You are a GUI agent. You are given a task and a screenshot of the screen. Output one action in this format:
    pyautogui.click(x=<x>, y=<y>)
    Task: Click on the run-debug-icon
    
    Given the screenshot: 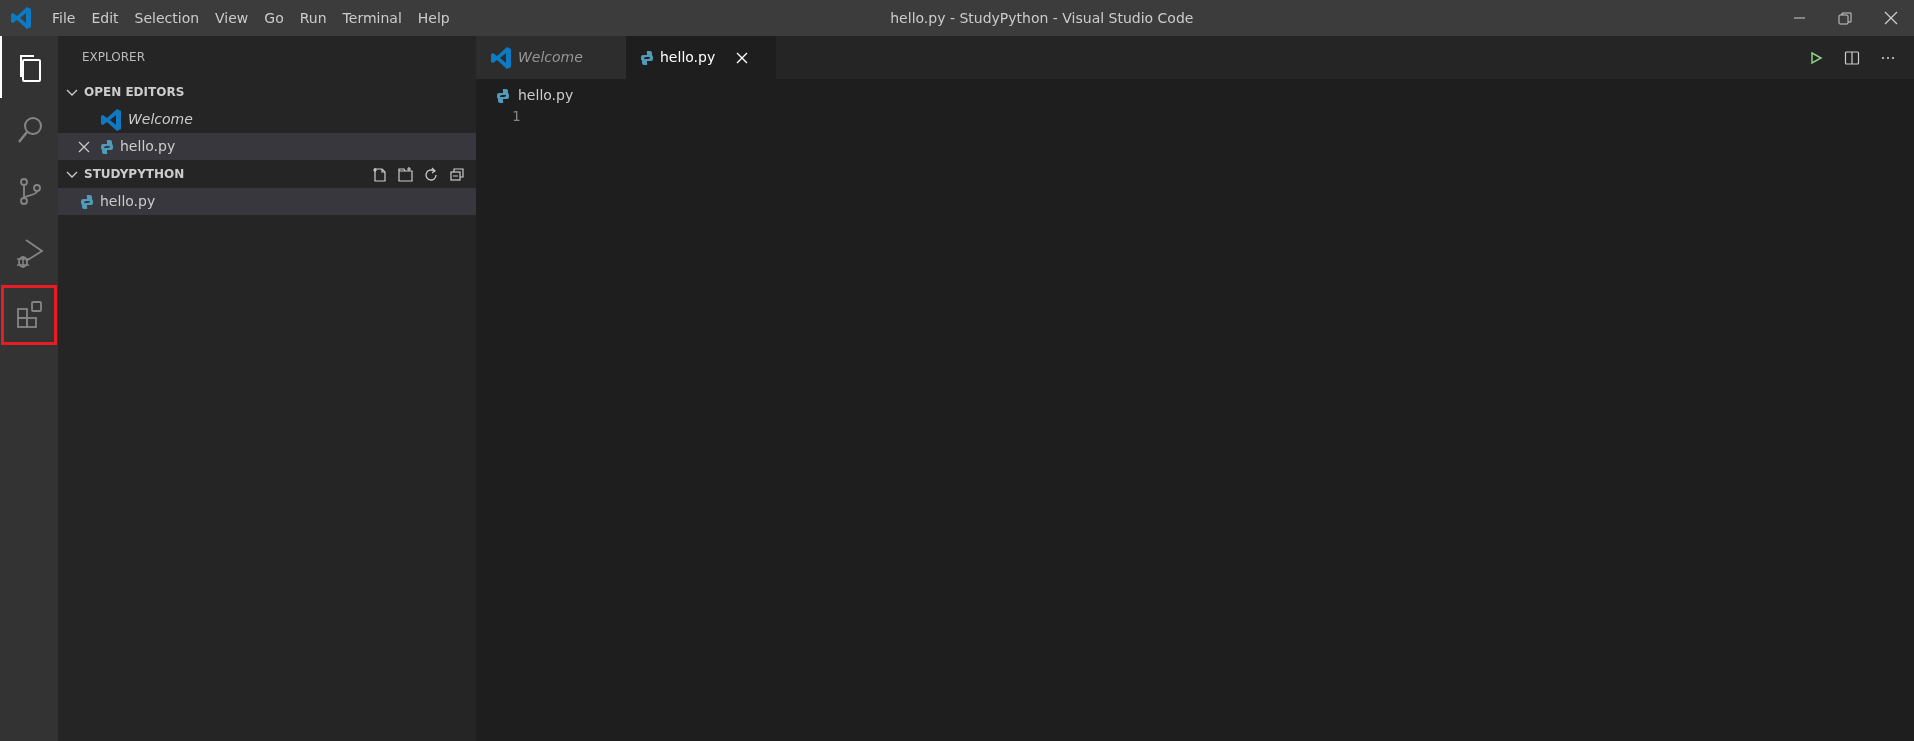 What is the action you would take?
    pyautogui.click(x=30, y=253)
    